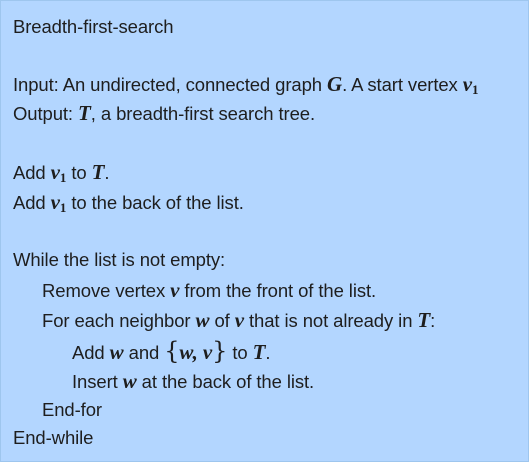  Describe the element at coordinates (475, 89) in the screenshot. I see `start-vertex-subscript: 1` at that location.